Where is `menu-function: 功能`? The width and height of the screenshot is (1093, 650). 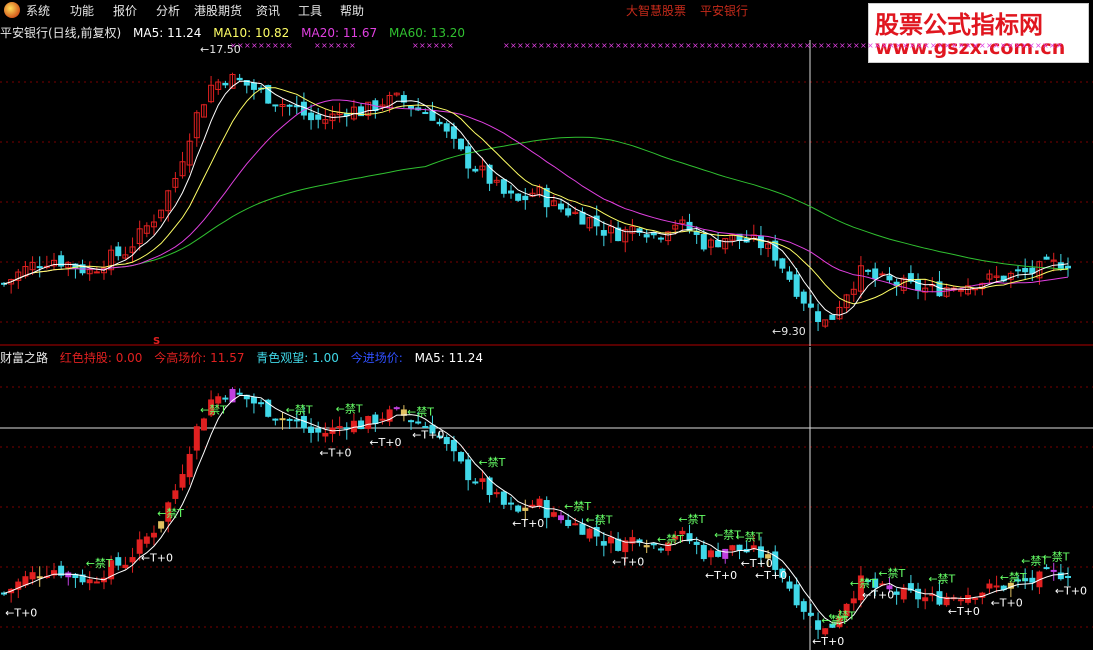 menu-function: 功能 is located at coordinates (82, 10).